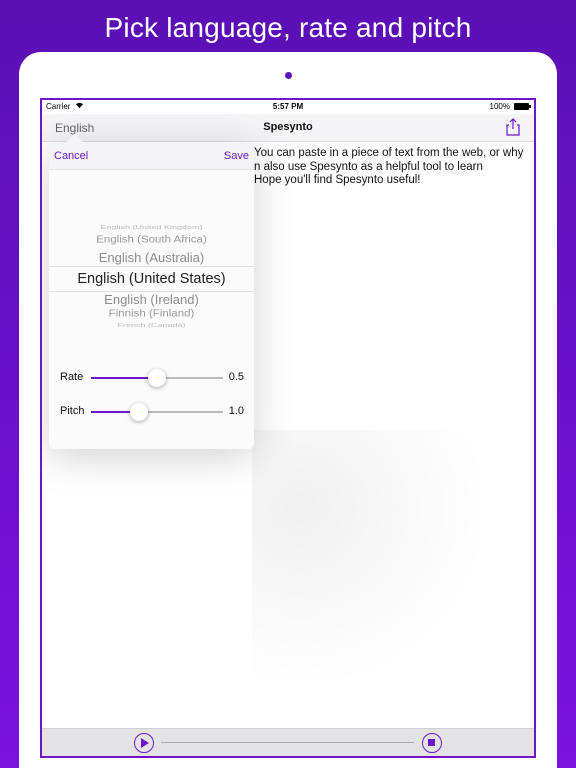 This screenshot has width=576, height=768. Describe the element at coordinates (151, 314) in the screenshot. I see `picker-item: Finnish (Finland)` at that location.